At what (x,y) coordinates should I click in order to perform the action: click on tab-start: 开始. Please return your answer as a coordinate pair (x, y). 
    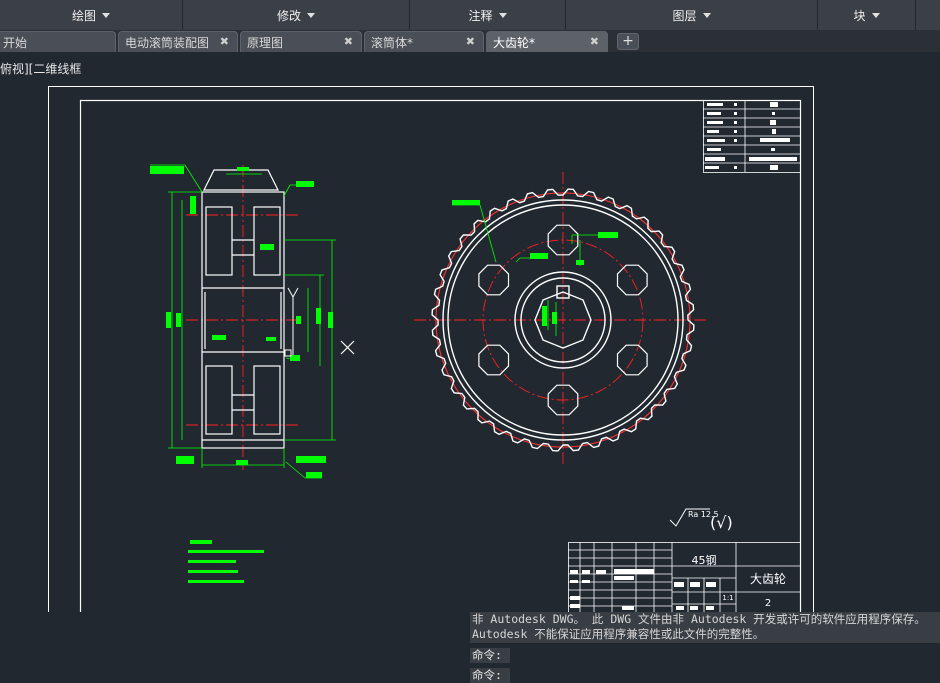
    Looking at the image, I should click on (58, 41).